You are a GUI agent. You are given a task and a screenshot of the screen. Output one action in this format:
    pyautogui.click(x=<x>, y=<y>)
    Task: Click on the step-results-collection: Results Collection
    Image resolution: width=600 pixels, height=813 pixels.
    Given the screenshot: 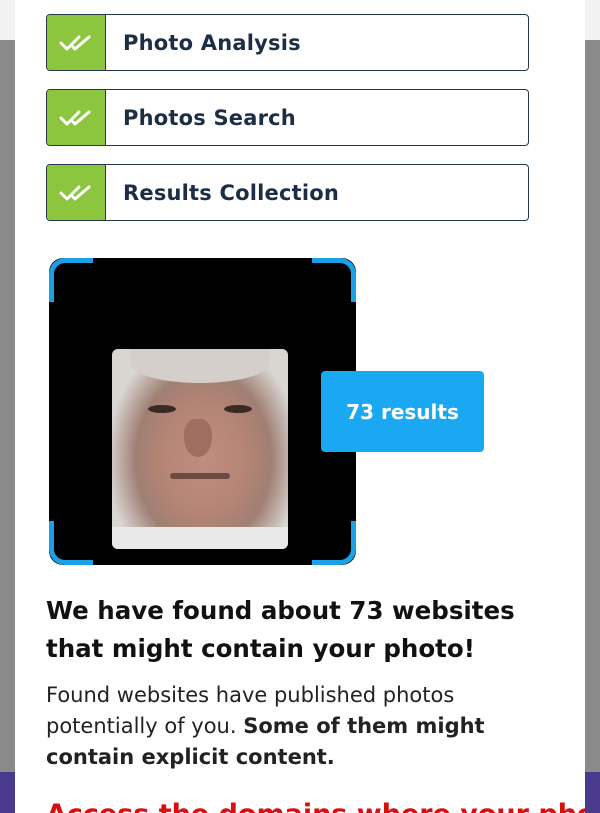 What is the action you would take?
    pyautogui.click(x=287, y=192)
    